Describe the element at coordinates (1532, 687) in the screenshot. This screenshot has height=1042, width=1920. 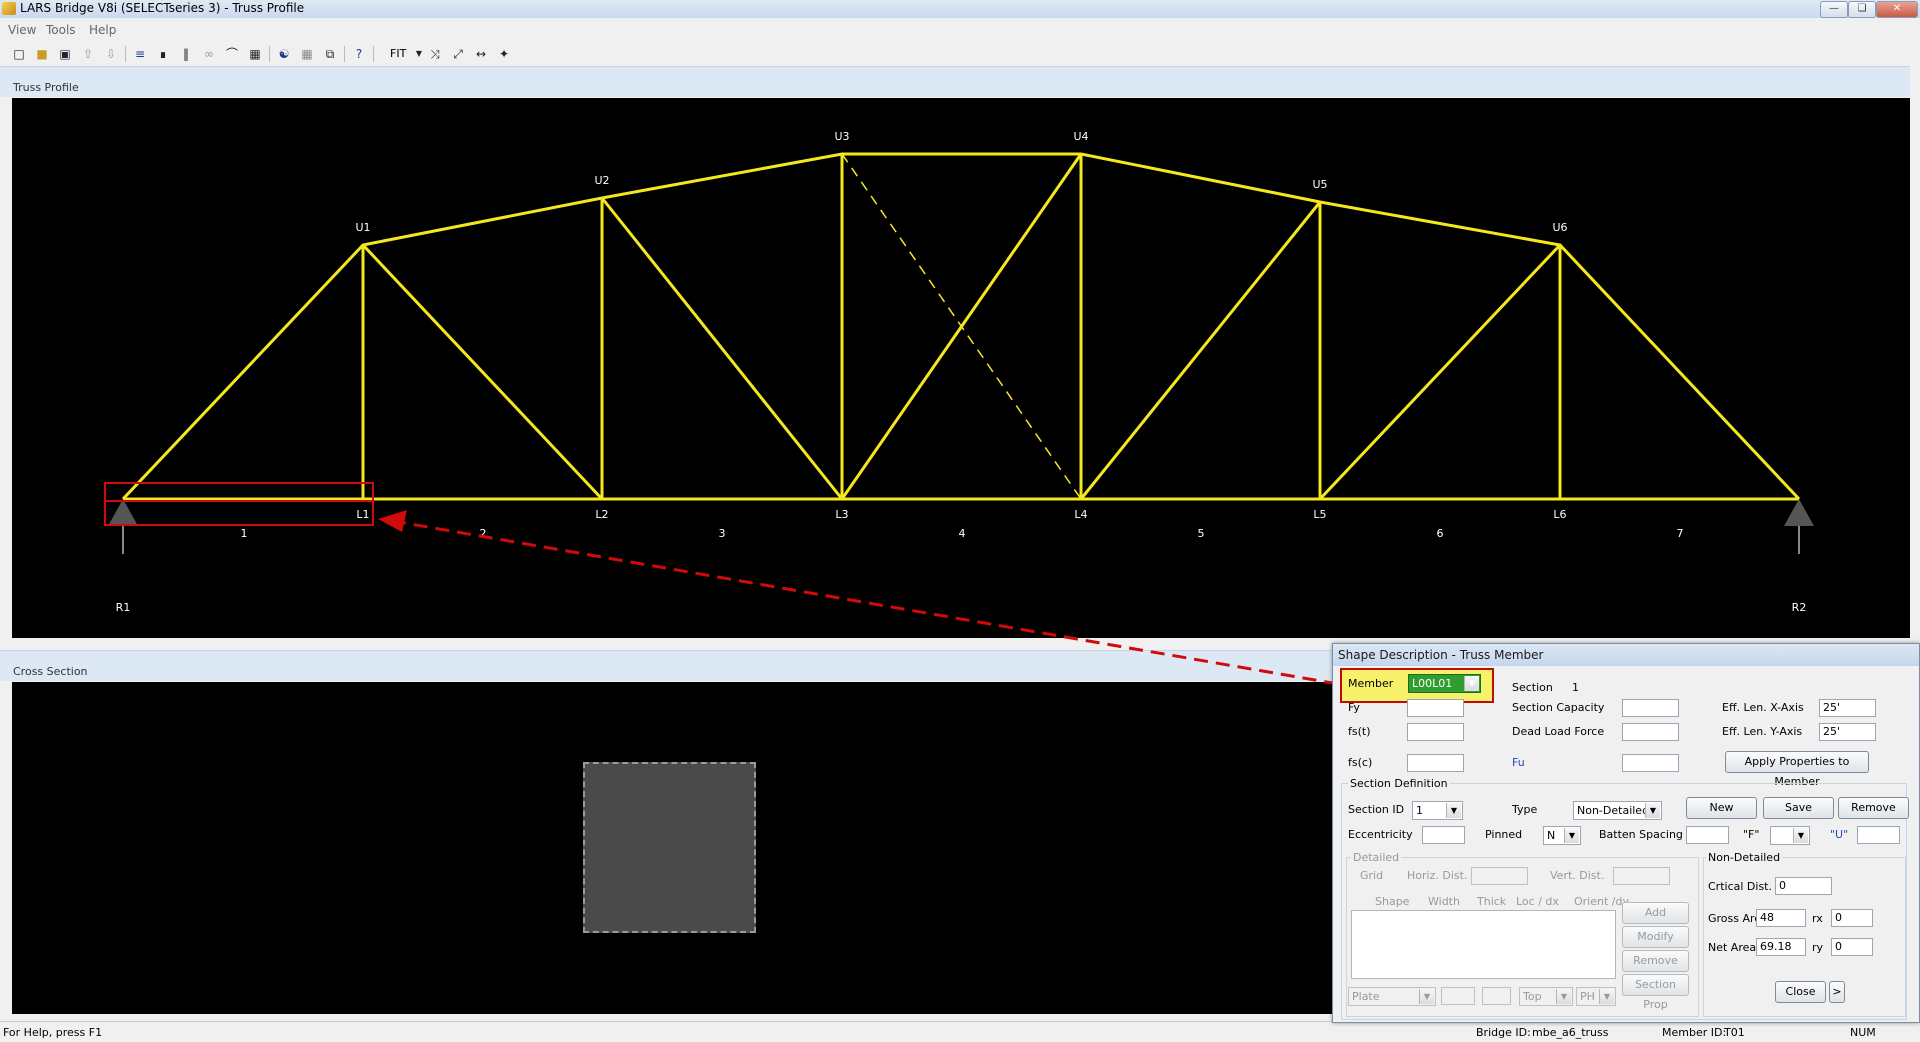
I see `section-label: Section` at that location.